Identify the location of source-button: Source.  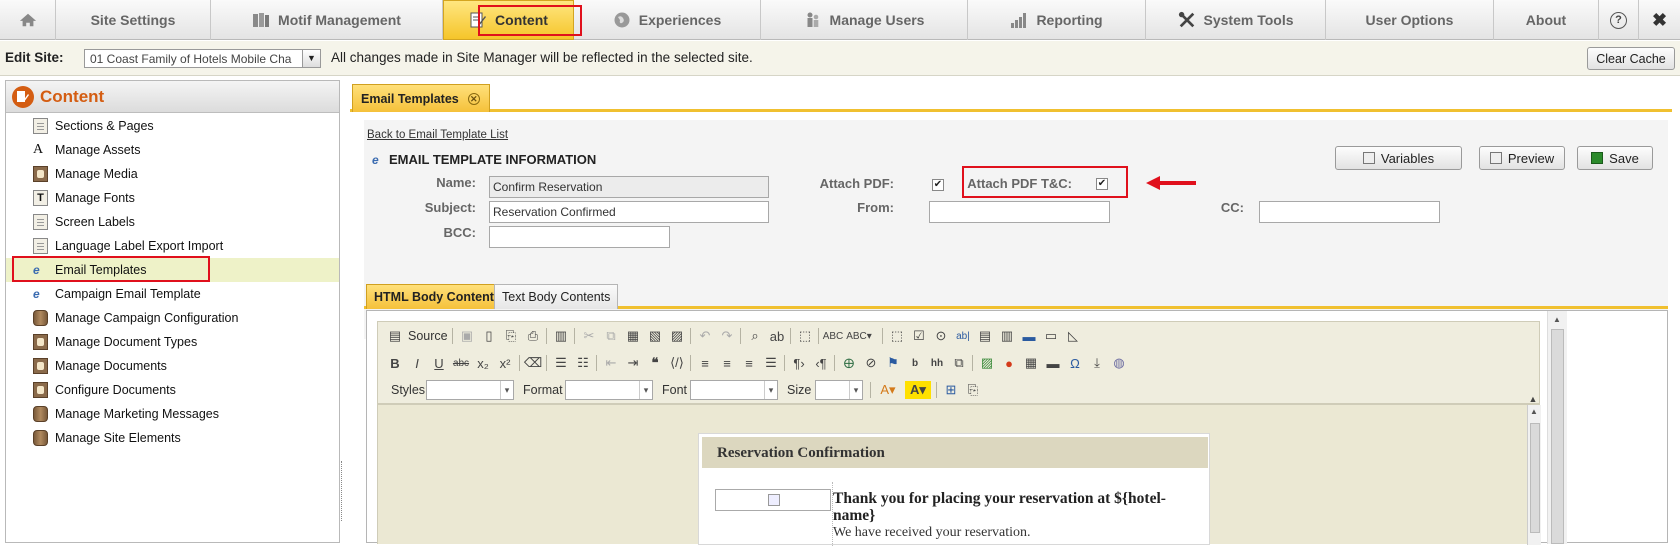
(428, 336).